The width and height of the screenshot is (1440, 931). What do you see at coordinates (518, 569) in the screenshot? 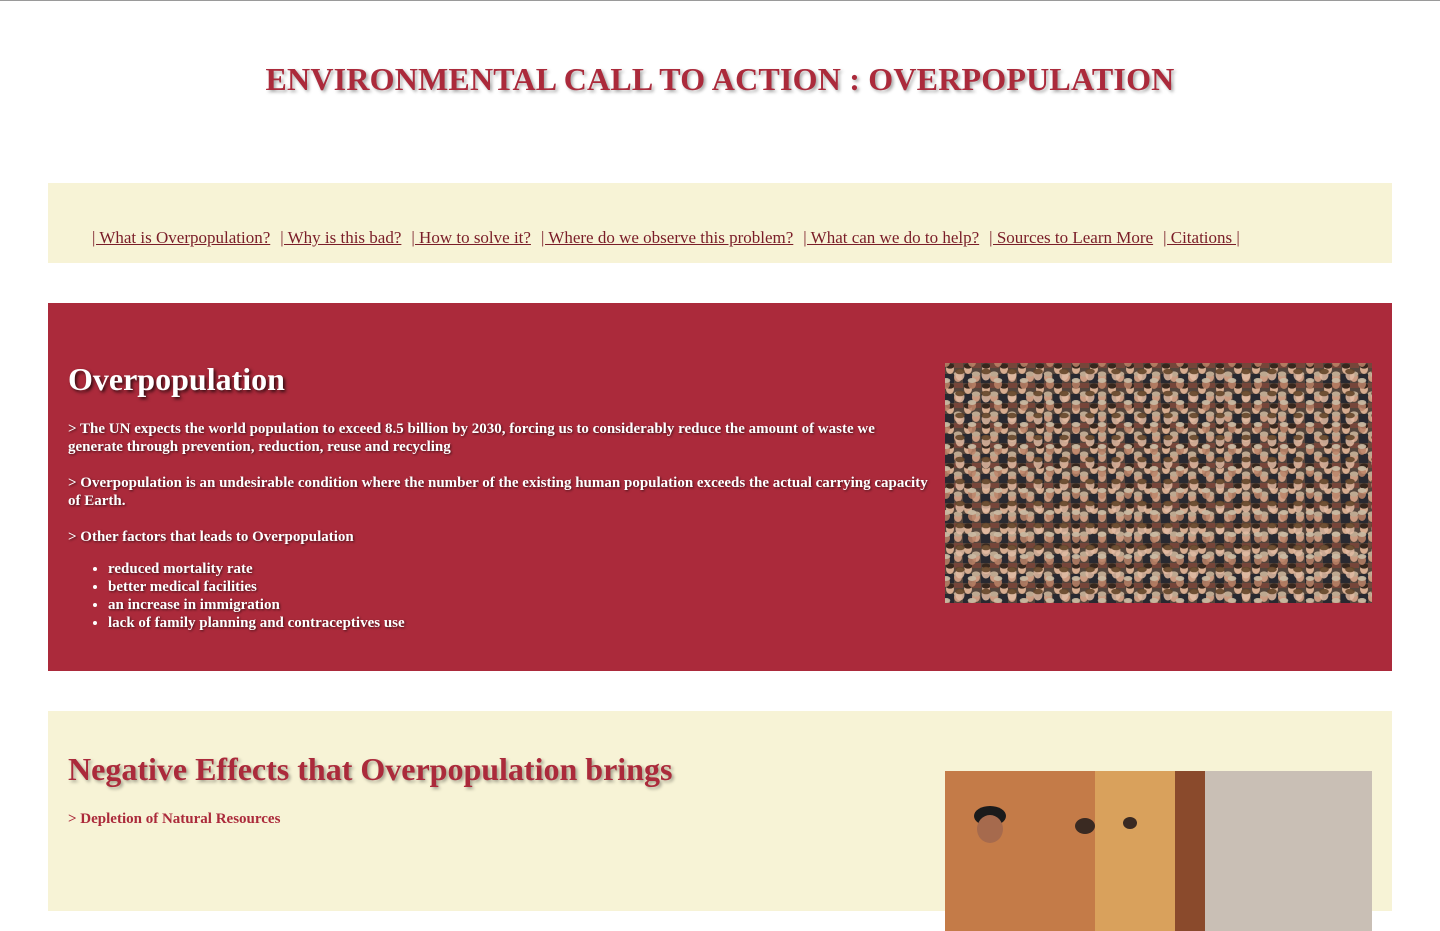
I see `list-item: reduced mortality rate` at bounding box center [518, 569].